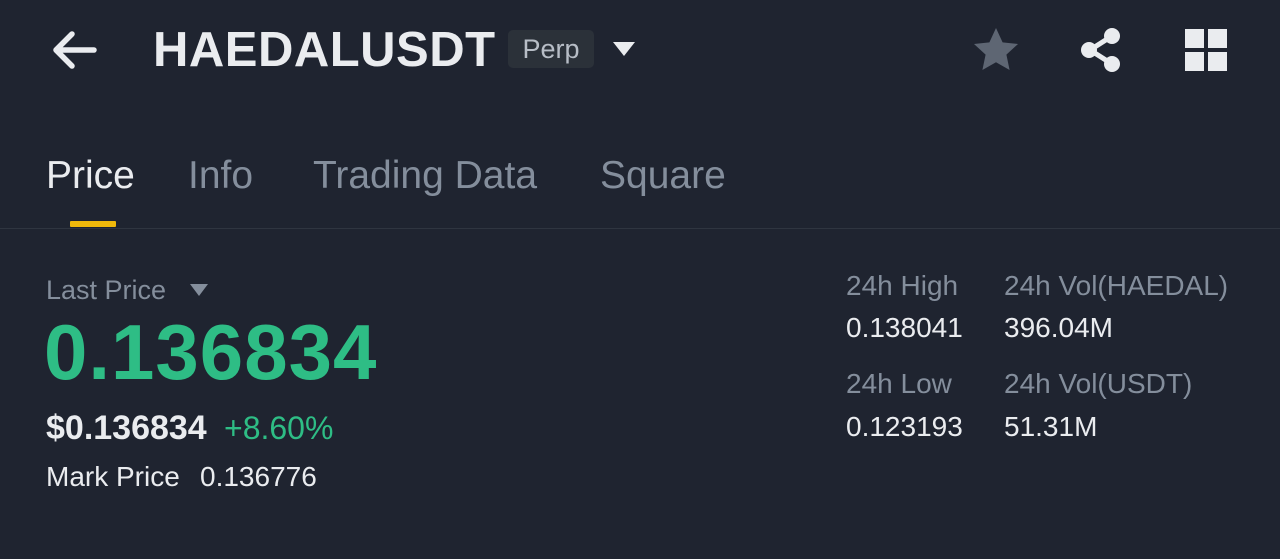  What do you see at coordinates (113, 476) in the screenshot?
I see `mark-price-label: Mark Price` at bounding box center [113, 476].